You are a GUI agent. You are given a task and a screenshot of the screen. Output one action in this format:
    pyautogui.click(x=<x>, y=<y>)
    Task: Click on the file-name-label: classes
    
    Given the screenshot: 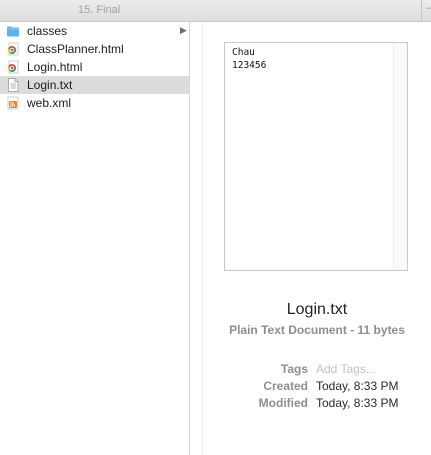 What is the action you would take?
    pyautogui.click(x=47, y=31)
    